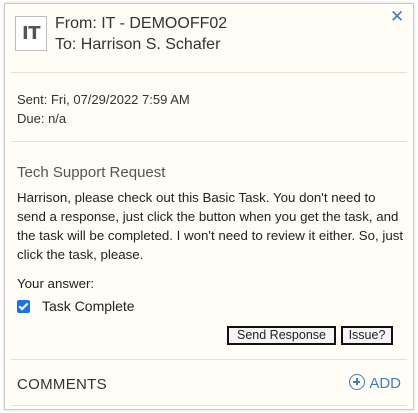 The height and width of the screenshot is (413, 418). I want to click on add-comment-button: ADD, so click(375, 383).